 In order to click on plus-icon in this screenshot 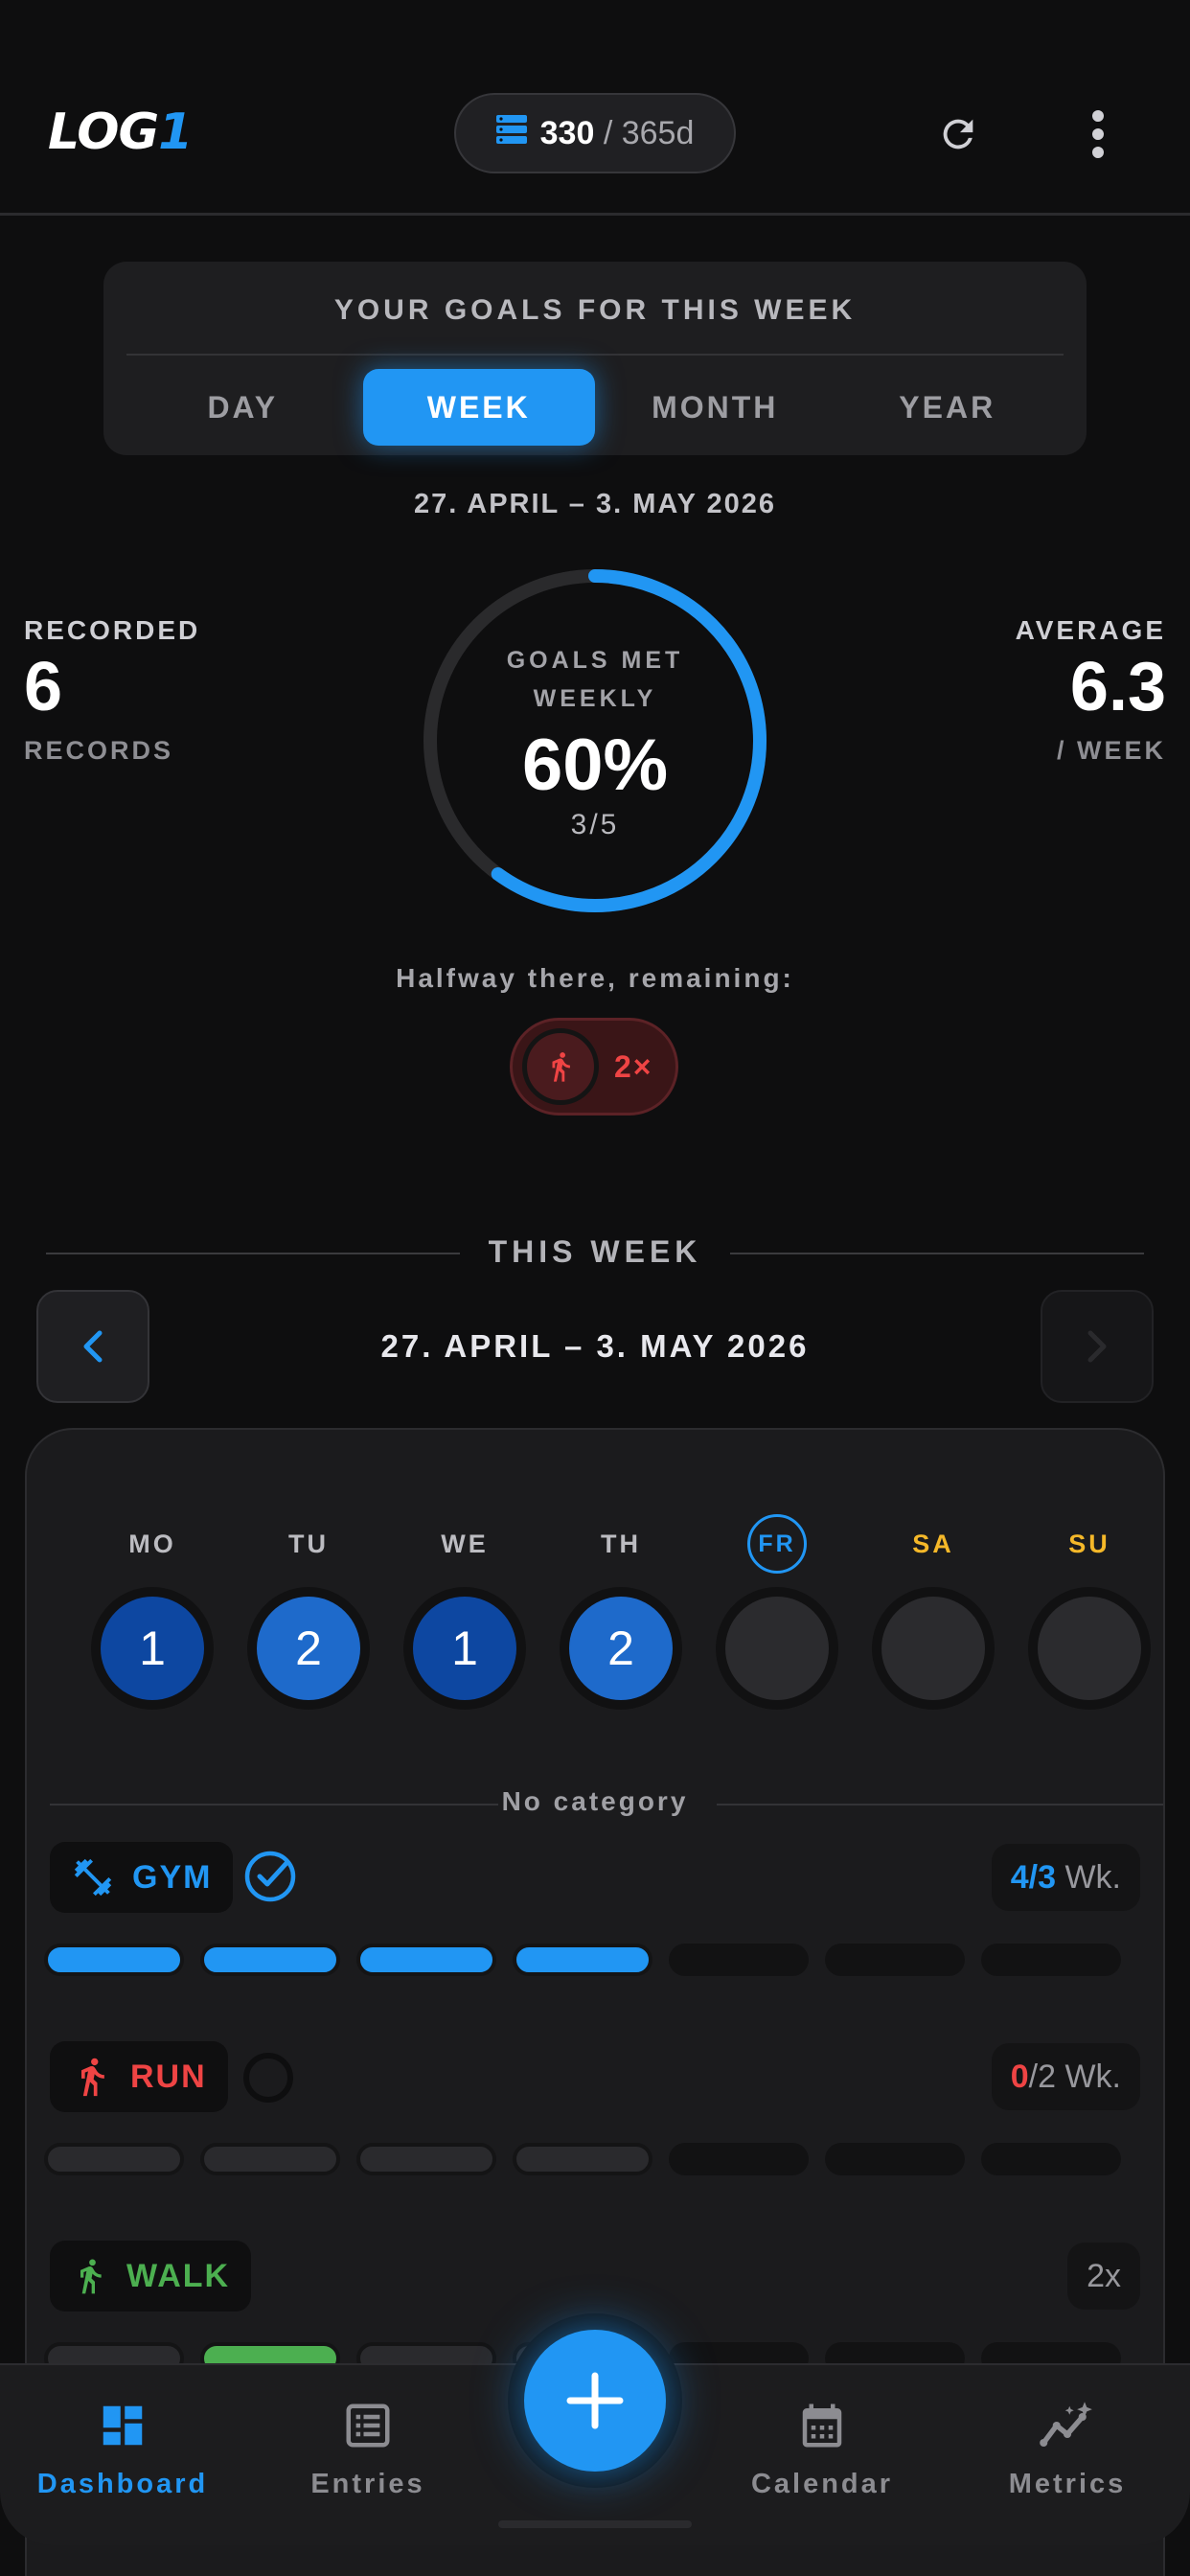, I will do `click(595, 2400)`.